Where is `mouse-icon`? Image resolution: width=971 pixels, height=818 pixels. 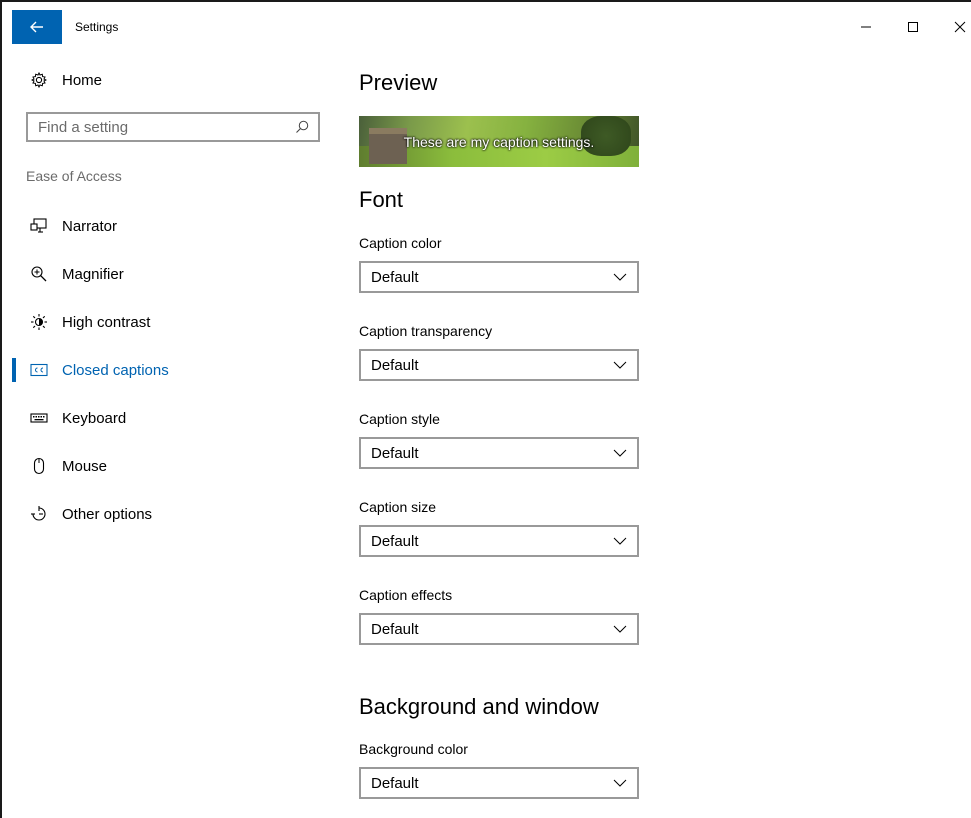
mouse-icon is located at coordinates (39, 466).